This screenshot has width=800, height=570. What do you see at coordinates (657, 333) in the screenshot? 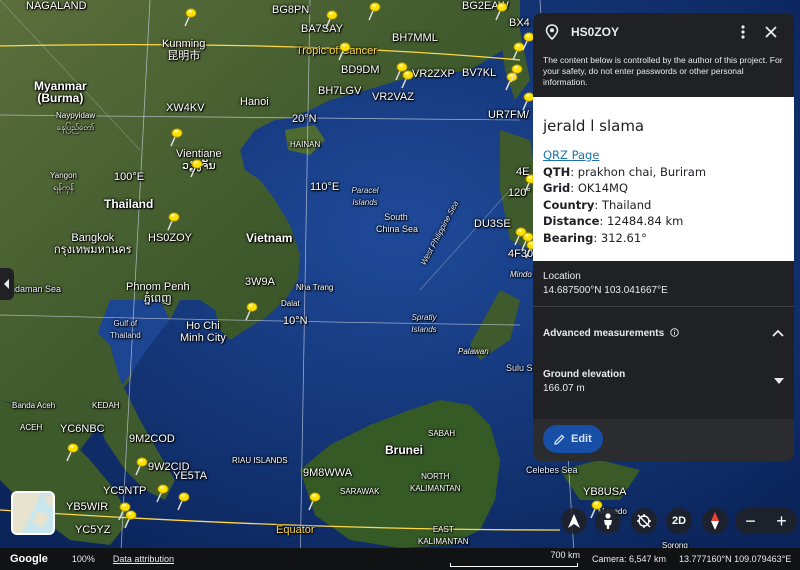
I see `advanced-measurements-label: Advanced measurements` at bounding box center [657, 333].